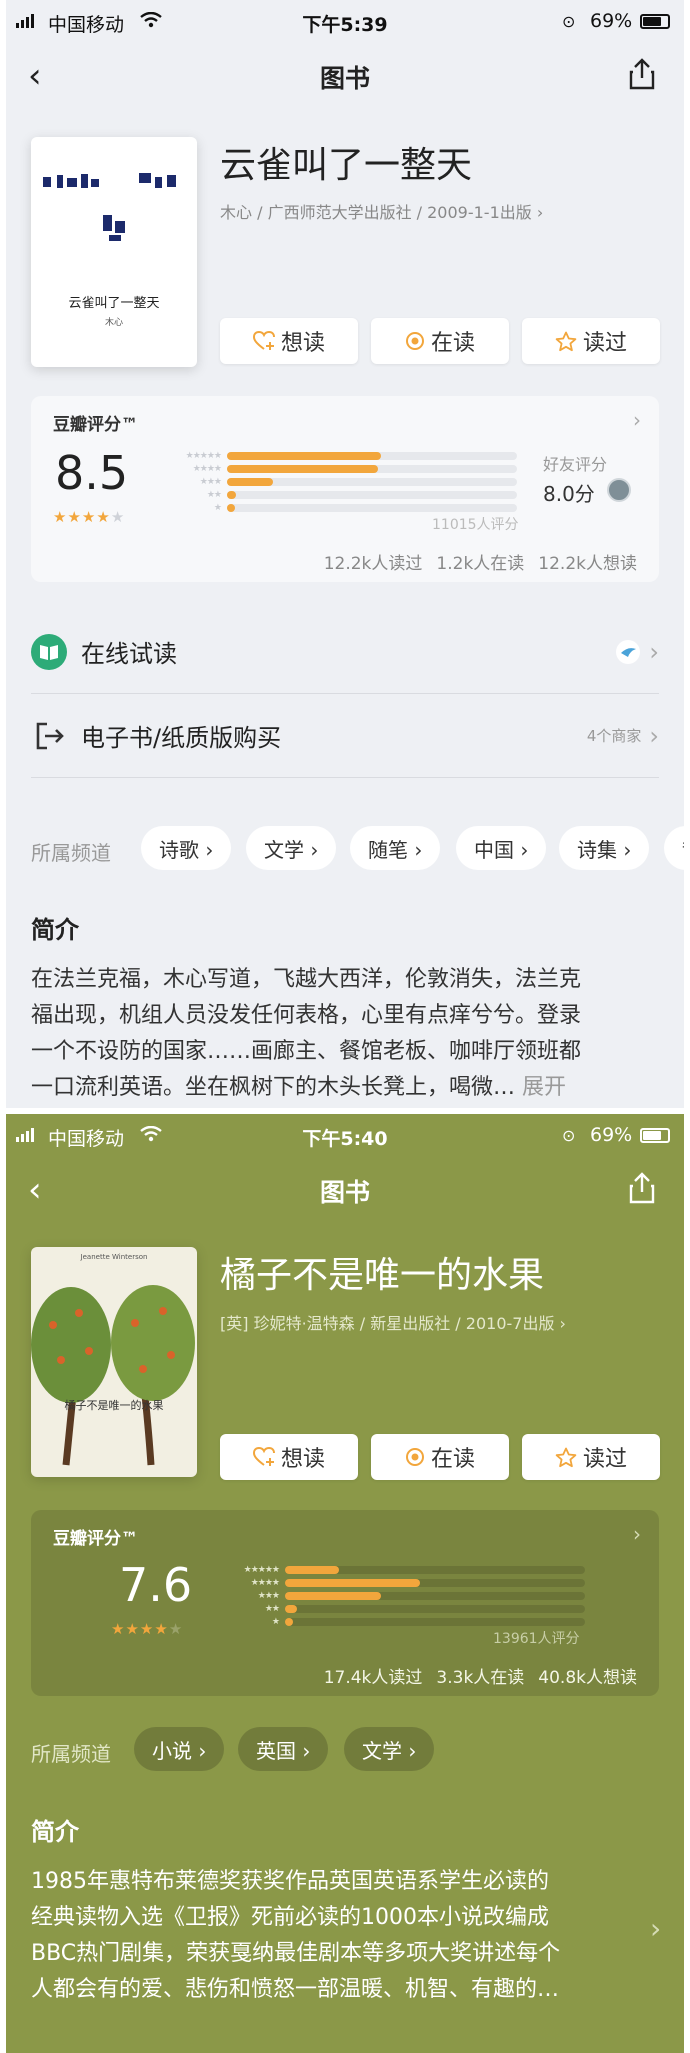  What do you see at coordinates (604, 848) in the screenshot?
I see `channel-chip: 诗集 ›` at bounding box center [604, 848].